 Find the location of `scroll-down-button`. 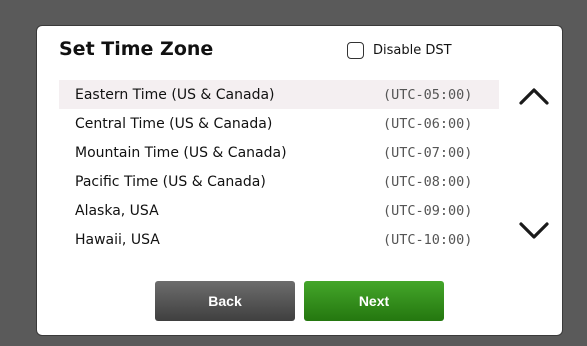

scroll-down-button is located at coordinates (534, 231).